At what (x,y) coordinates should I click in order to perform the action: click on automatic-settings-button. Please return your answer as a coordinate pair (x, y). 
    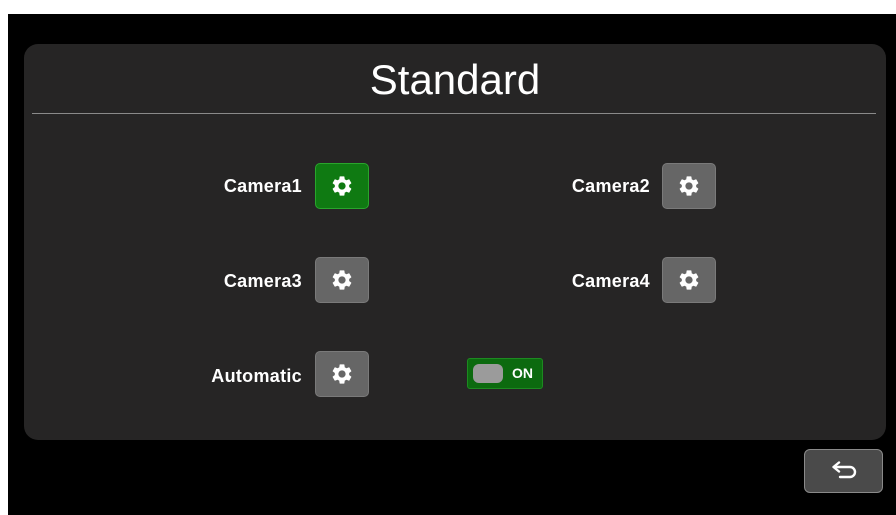
    Looking at the image, I should click on (342, 374).